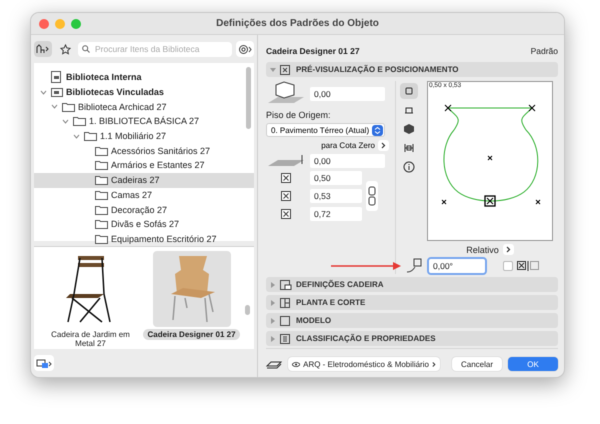  Describe the element at coordinates (144, 77) in the screenshot. I see `tree-item: Biblioteca Interna` at that location.